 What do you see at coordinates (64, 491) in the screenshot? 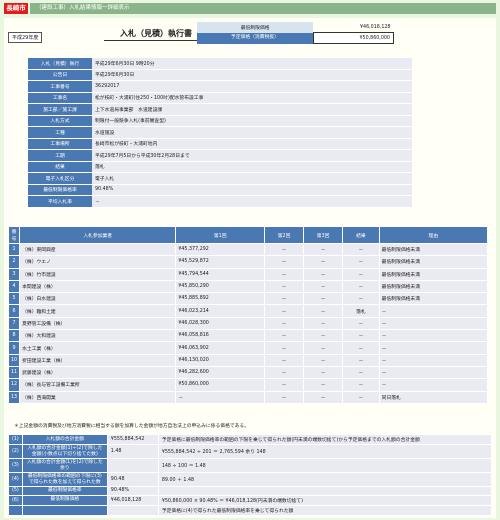
I see `calc-label: 最低制限価格率` at bounding box center [64, 491].